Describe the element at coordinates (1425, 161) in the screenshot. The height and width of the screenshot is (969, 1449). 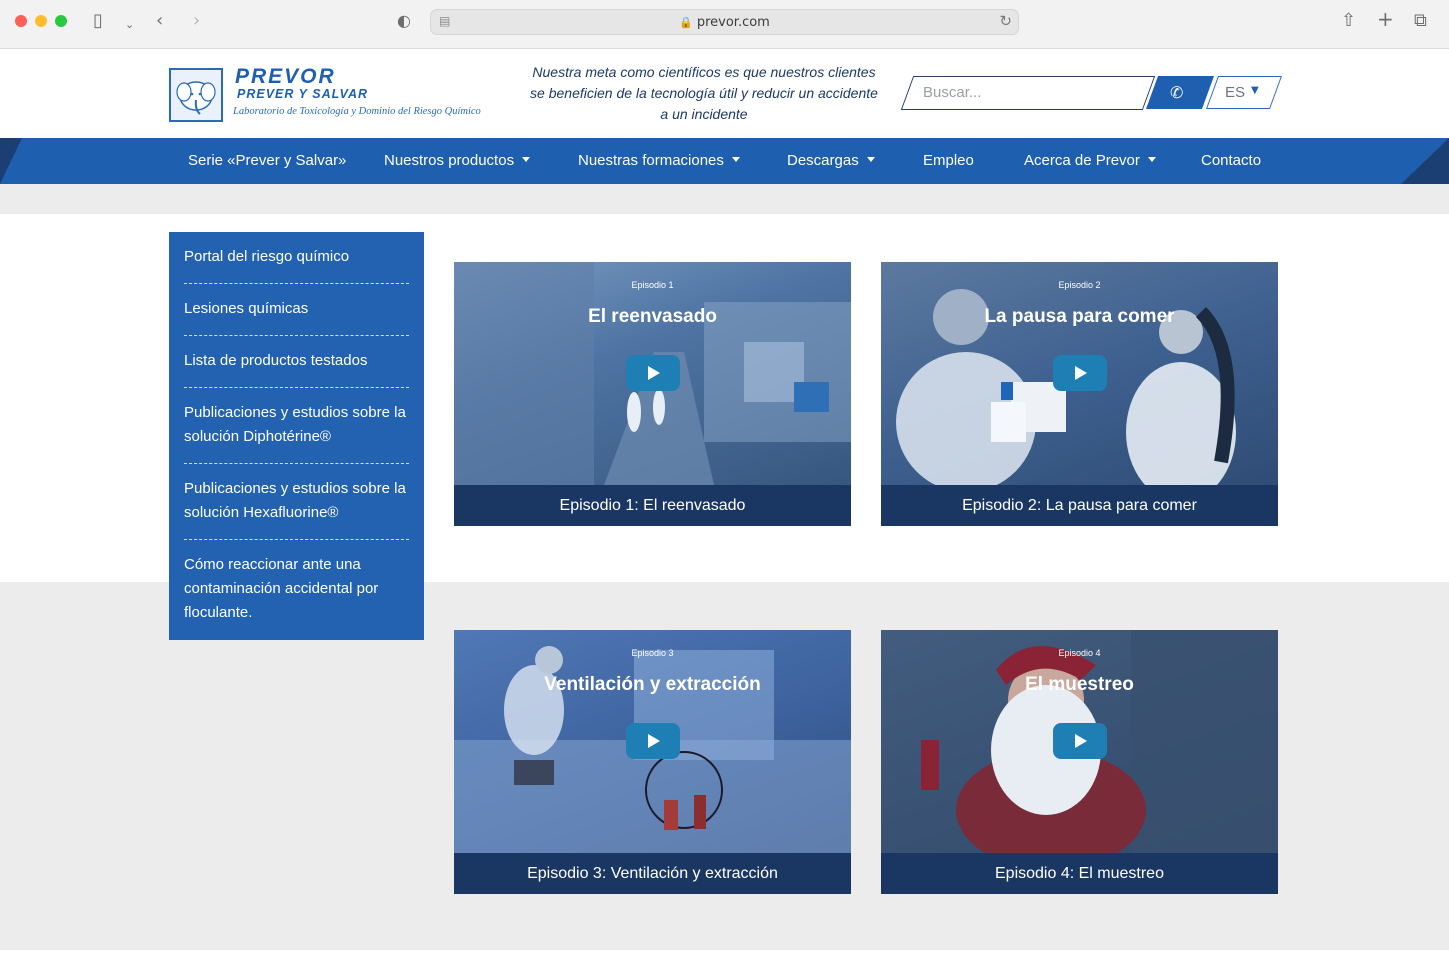
I see `nav-right-accent` at that location.